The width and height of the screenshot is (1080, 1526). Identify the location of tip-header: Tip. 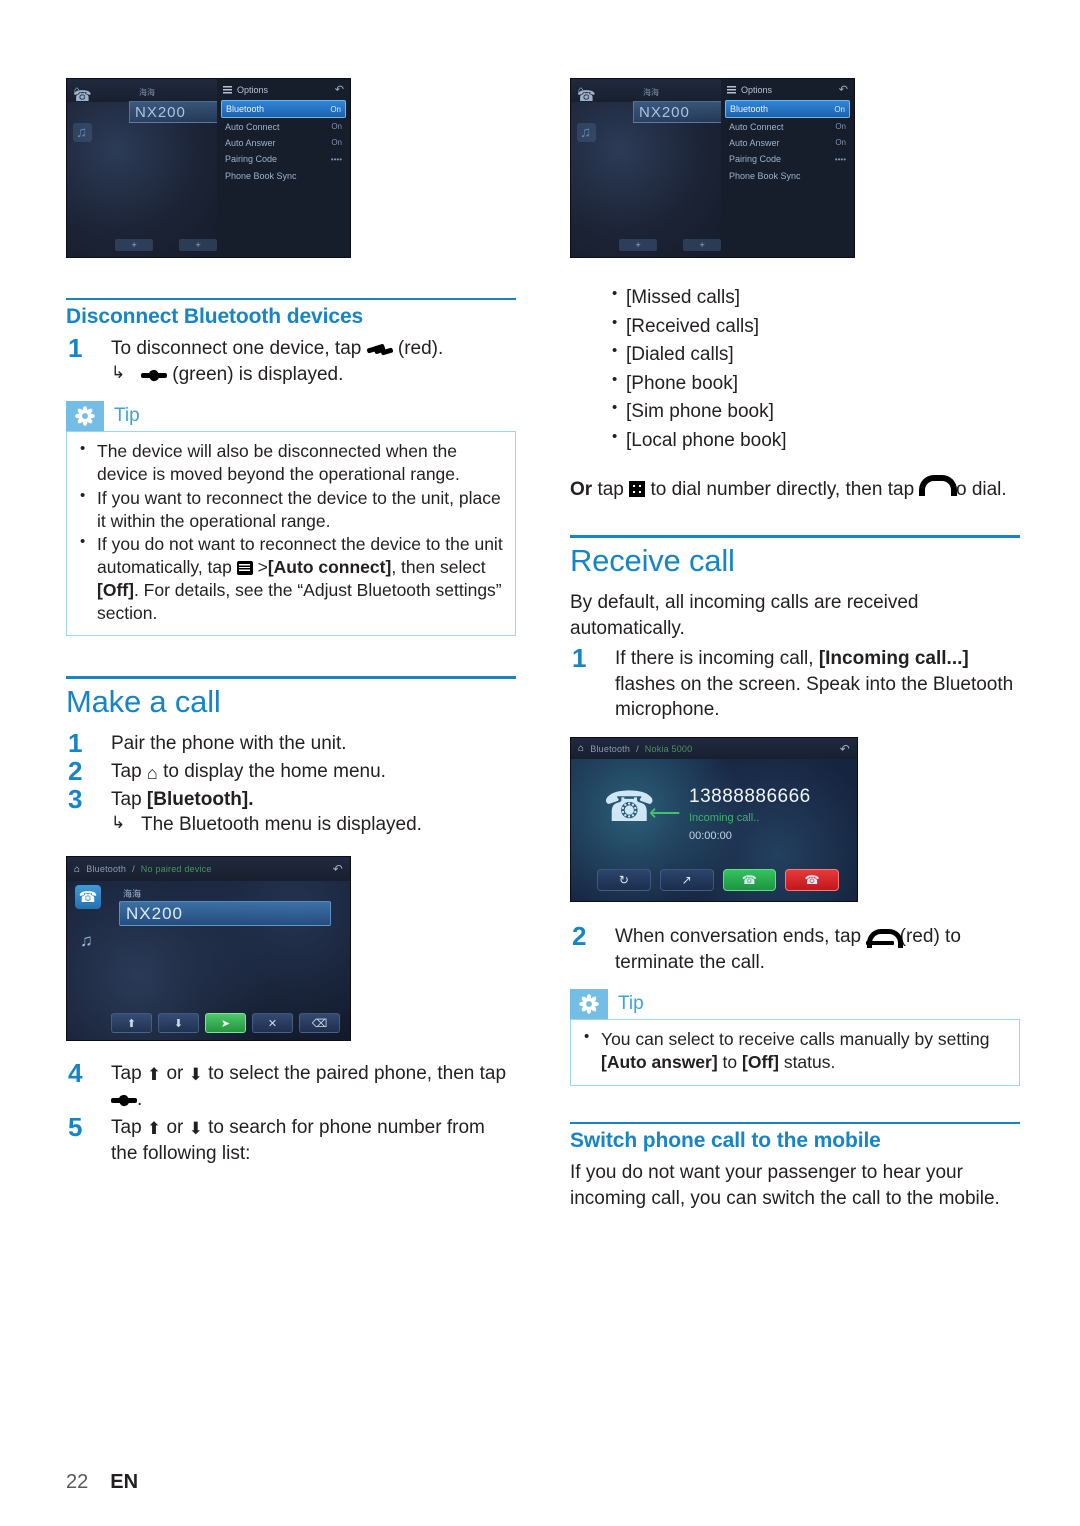
(291, 416).